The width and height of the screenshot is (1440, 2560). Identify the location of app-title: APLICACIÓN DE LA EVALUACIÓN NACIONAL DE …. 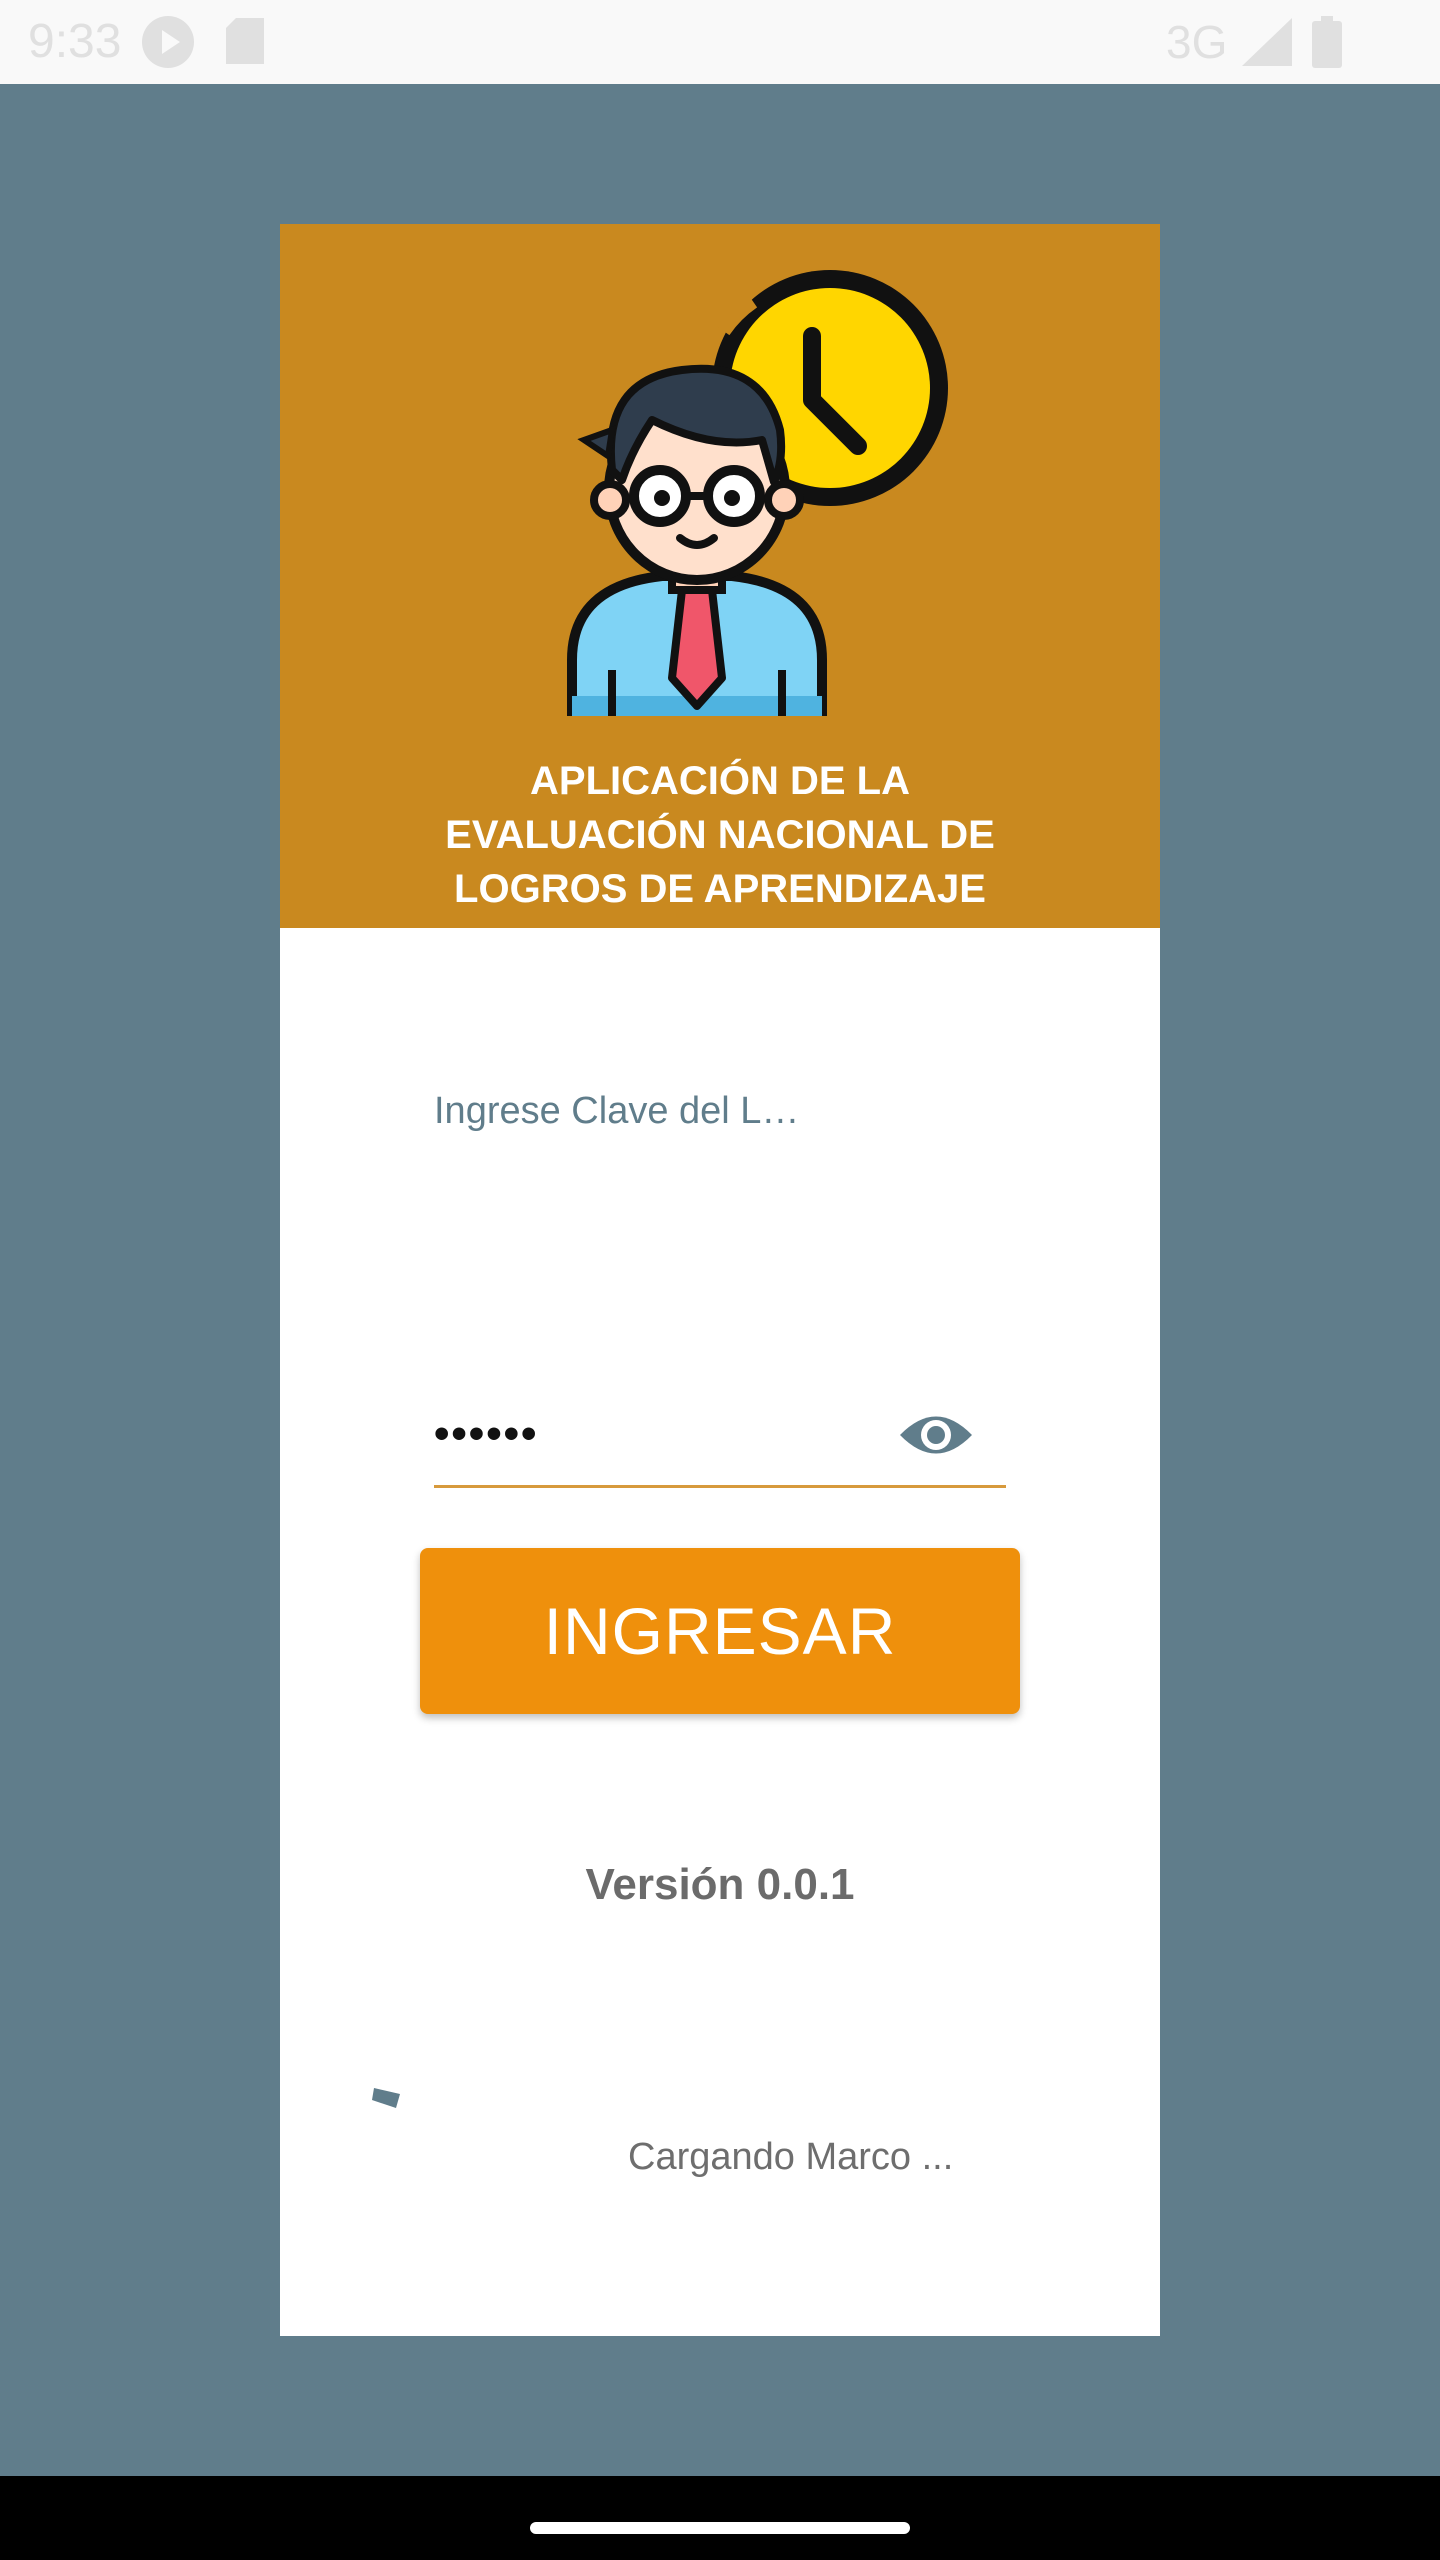
(720, 835).